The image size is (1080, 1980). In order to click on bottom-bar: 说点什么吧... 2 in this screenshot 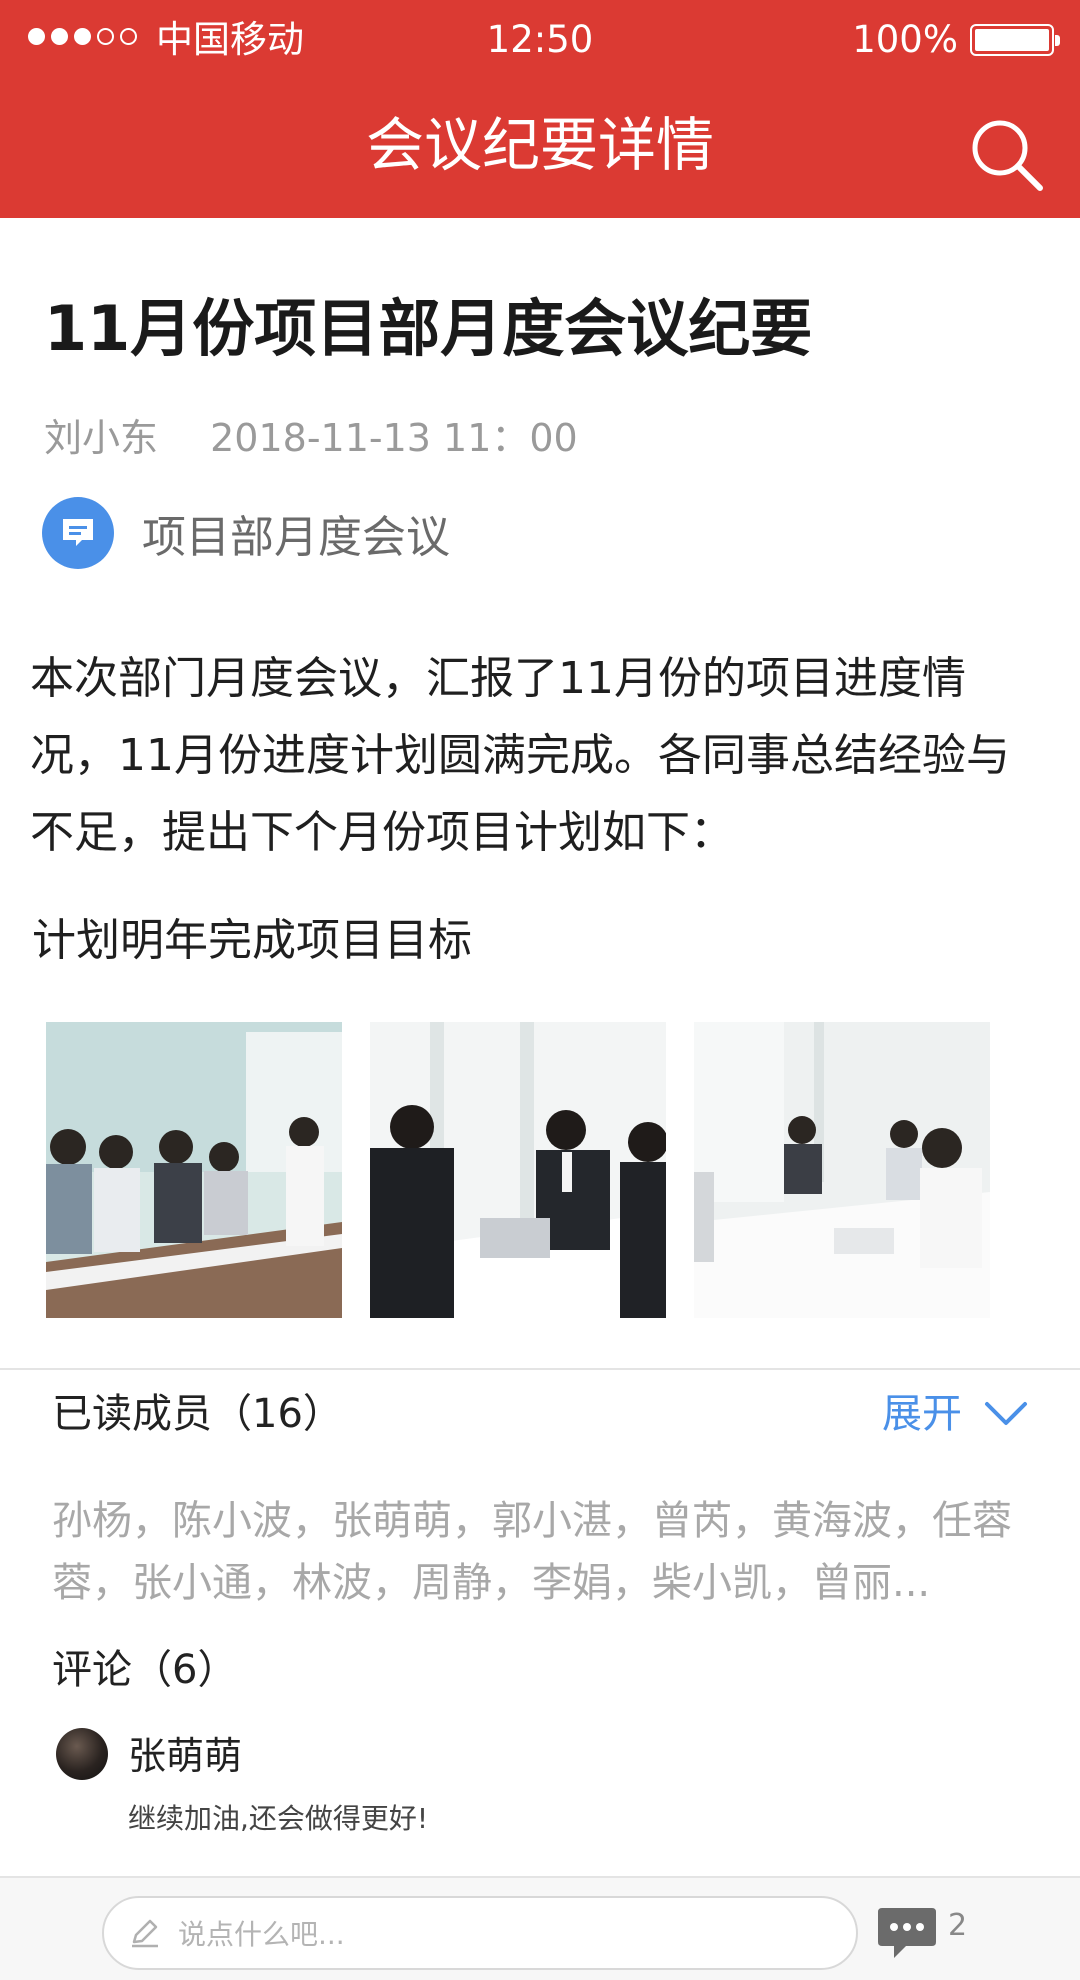, I will do `click(540, 1928)`.